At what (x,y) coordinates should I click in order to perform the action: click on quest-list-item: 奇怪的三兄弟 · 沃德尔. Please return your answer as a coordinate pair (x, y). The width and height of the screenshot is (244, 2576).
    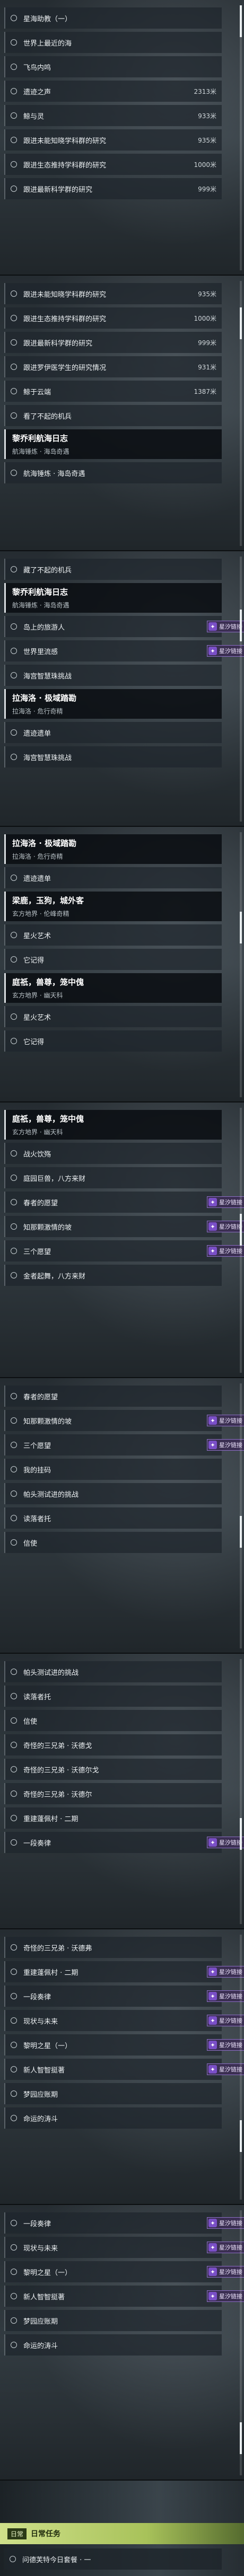
    Looking at the image, I should click on (113, 1793).